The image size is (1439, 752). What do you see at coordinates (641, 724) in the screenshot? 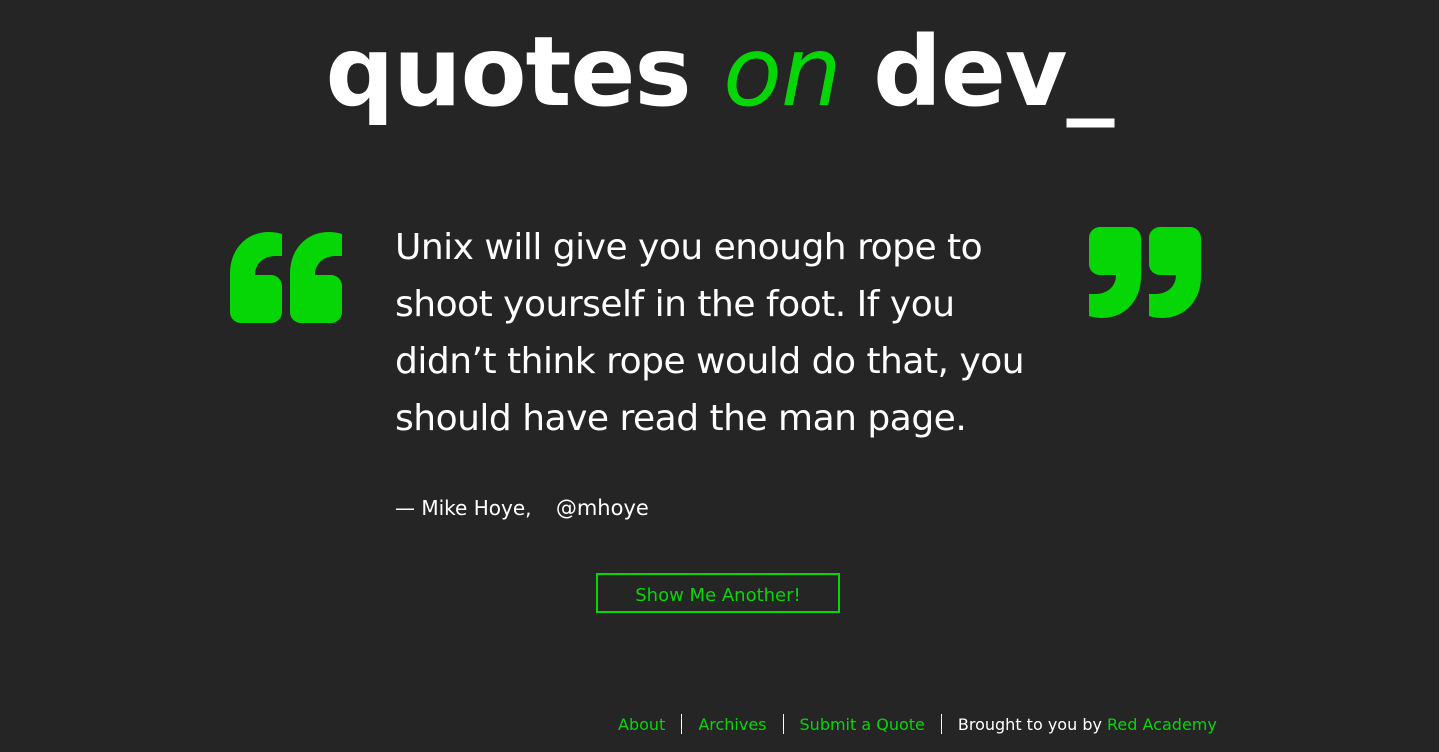
I see `footer-link-about: About` at bounding box center [641, 724].